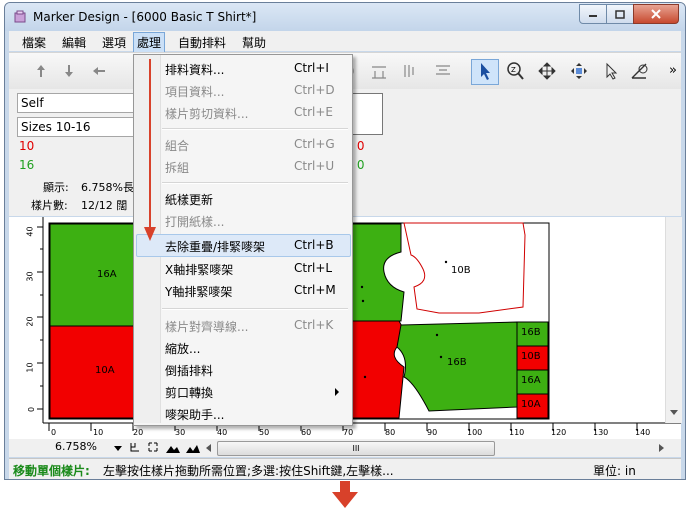  I want to click on menu-item-remove-overlap: 去除重疊/排緊嘜架, so click(215, 246).